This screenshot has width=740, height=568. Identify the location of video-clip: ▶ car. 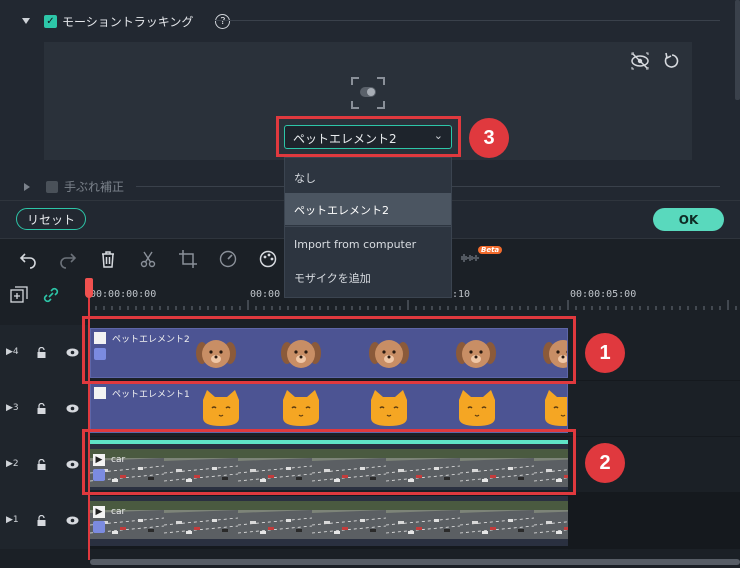
(329, 521).